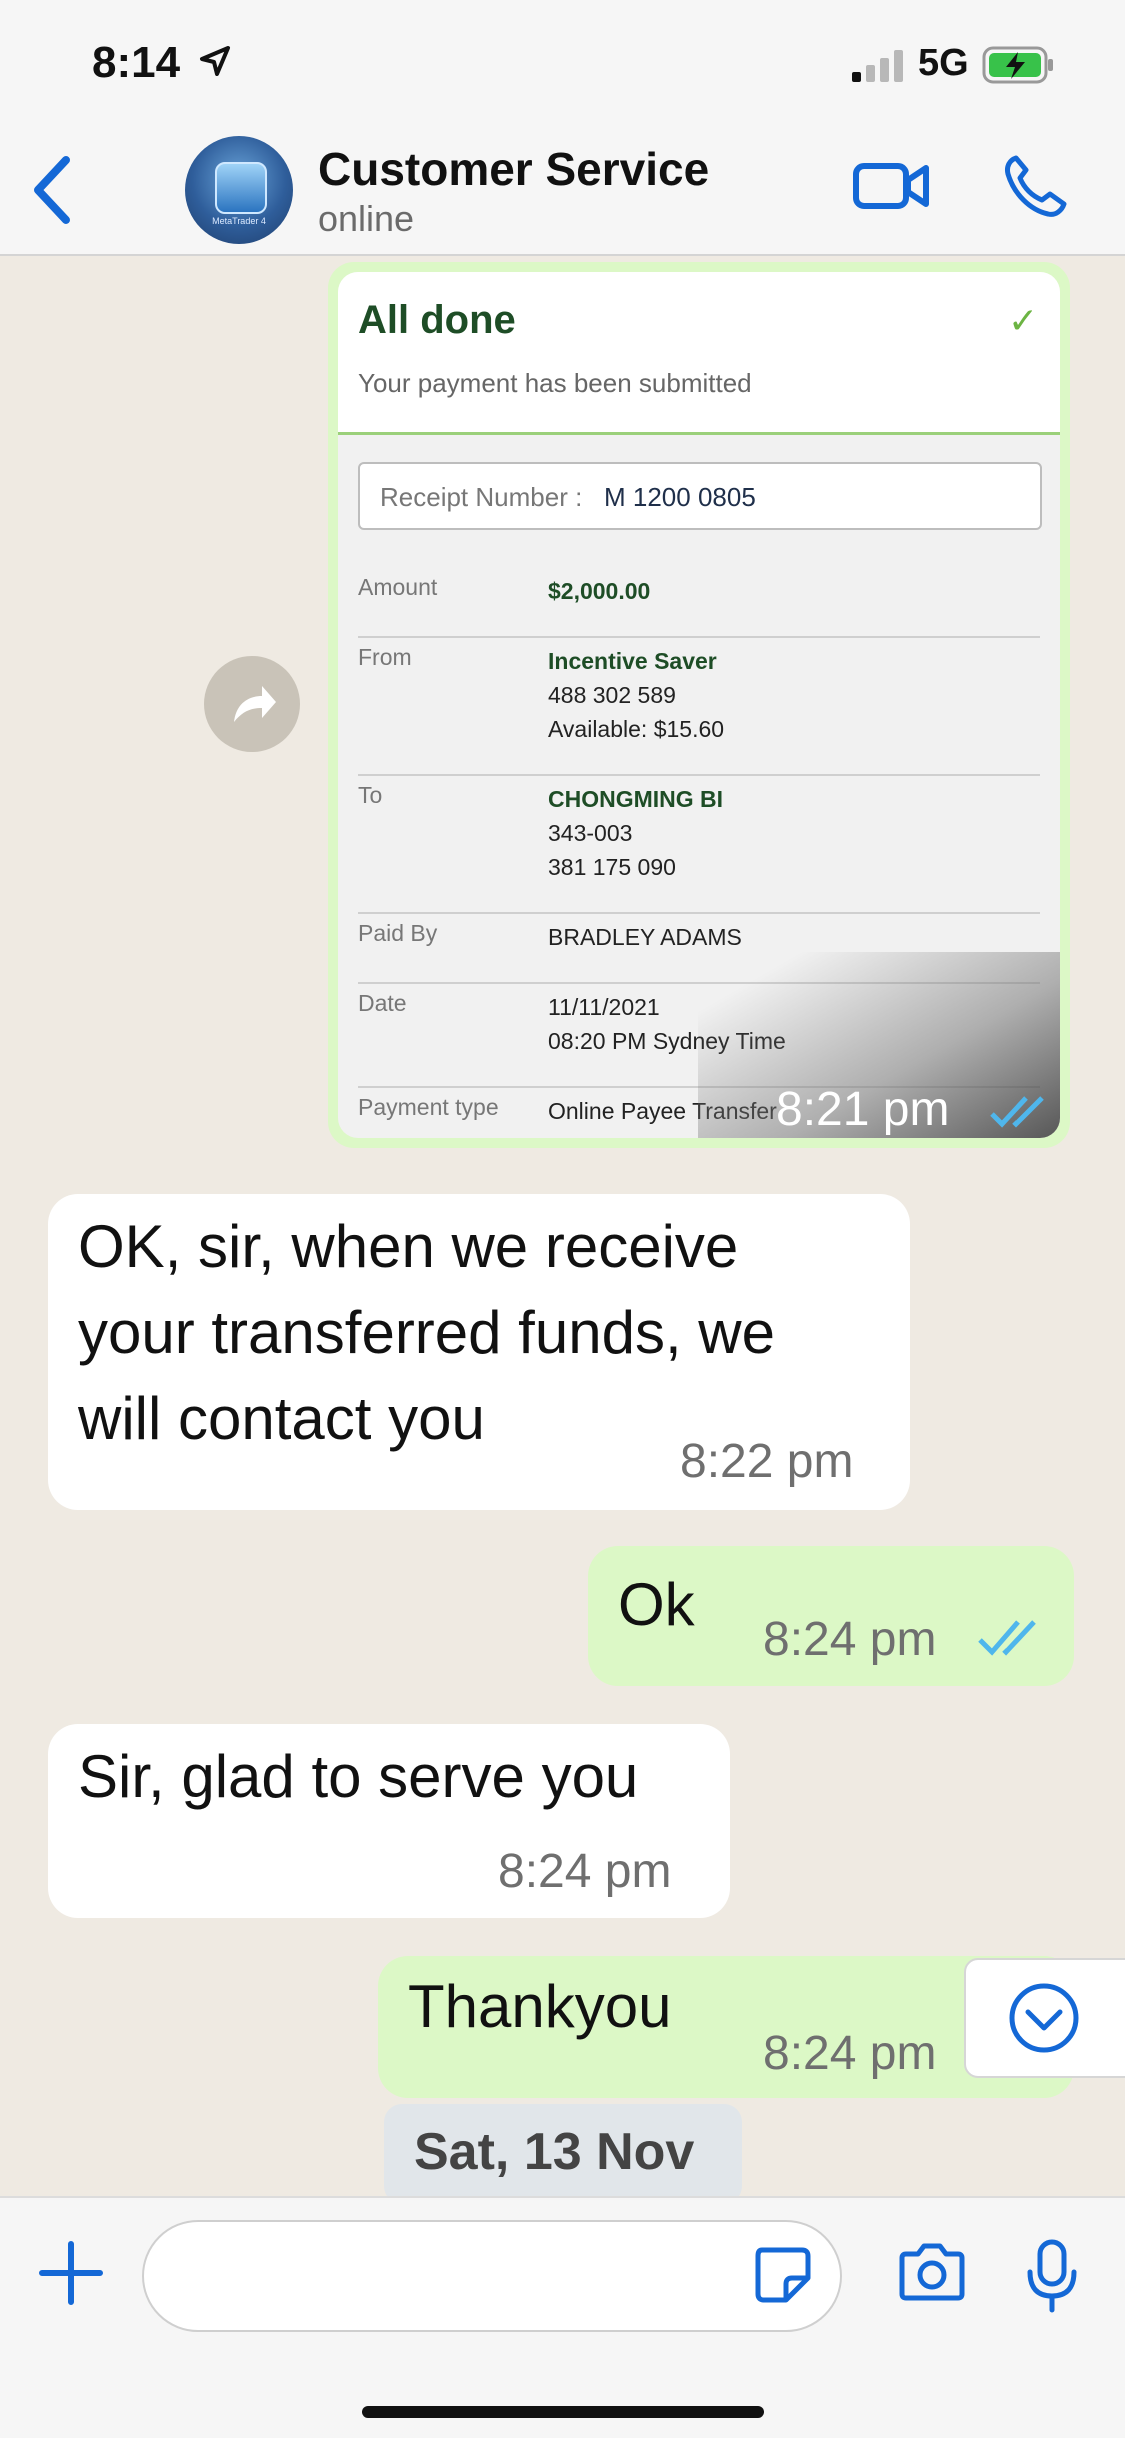 The width and height of the screenshot is (1125, 2438). I want to click on video-call-icon, so click(892, 186).